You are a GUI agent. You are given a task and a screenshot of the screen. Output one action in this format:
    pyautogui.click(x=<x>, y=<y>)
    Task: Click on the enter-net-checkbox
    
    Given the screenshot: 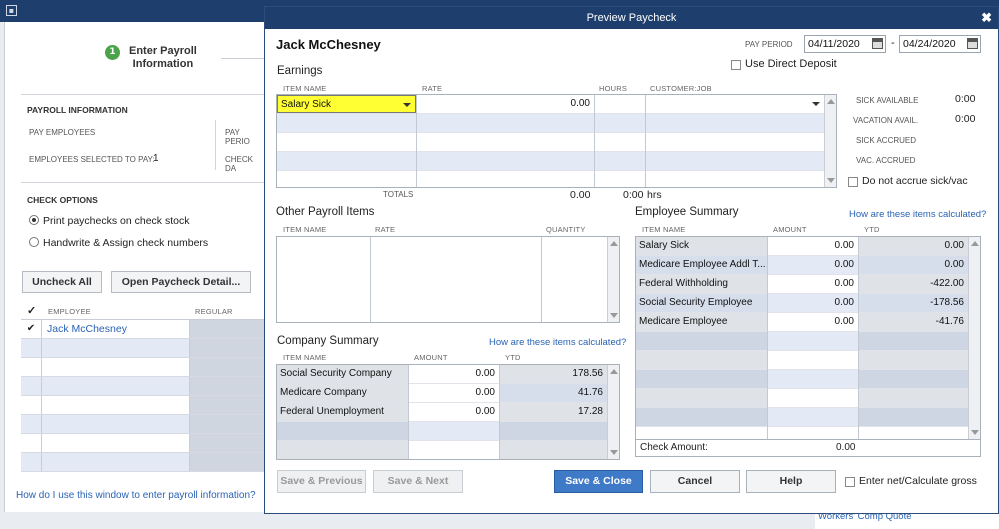 What is the action you would take?
    pyautogui.click(x=850, y=482)
    